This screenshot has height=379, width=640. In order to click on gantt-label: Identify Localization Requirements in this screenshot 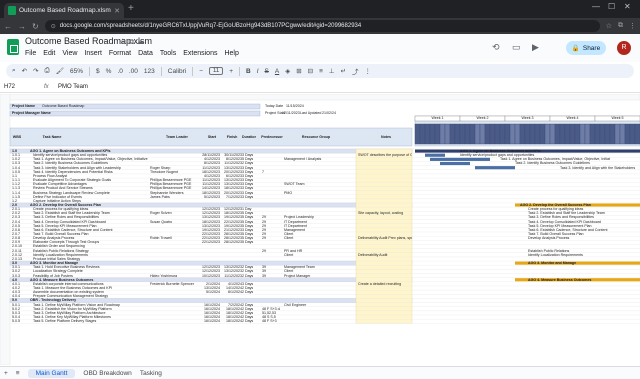, I will do `click(555, 254)`.